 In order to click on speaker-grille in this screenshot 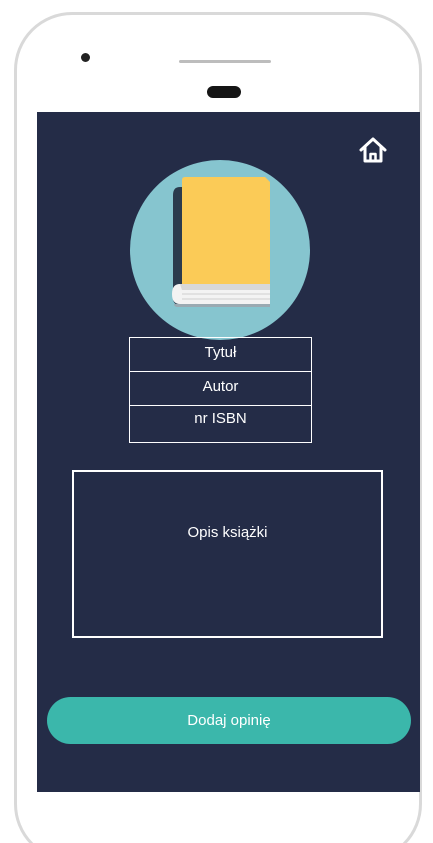, I will do `click(225, 61)`.